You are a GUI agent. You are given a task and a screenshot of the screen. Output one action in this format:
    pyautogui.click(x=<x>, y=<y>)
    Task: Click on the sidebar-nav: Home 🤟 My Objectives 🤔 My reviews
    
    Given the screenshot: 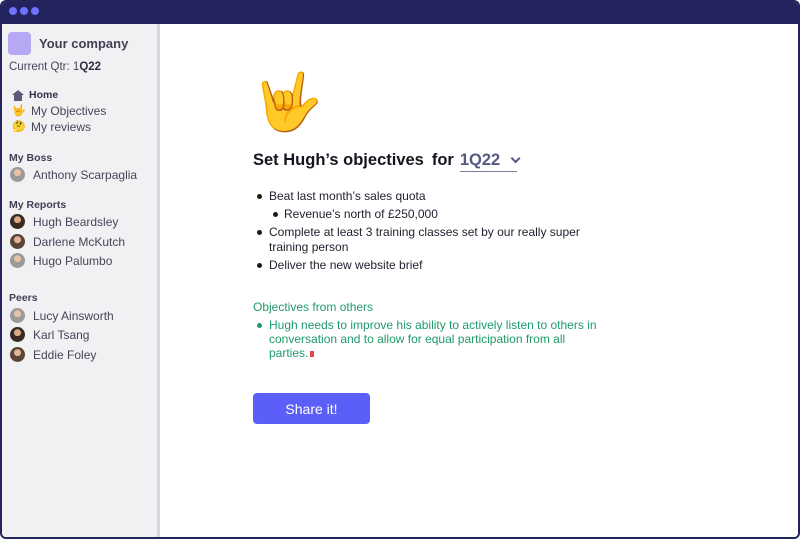 What is the action you would take?
    pyautogui.click(x=59, y=111)
    